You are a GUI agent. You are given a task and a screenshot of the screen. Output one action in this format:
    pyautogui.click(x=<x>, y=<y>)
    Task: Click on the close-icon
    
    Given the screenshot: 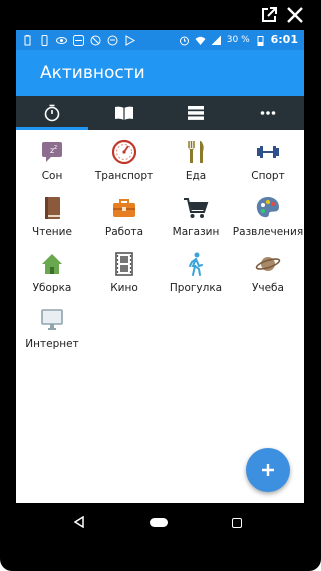 What is the action you would take?
    pyautogui.click(x=295, y=15)
    